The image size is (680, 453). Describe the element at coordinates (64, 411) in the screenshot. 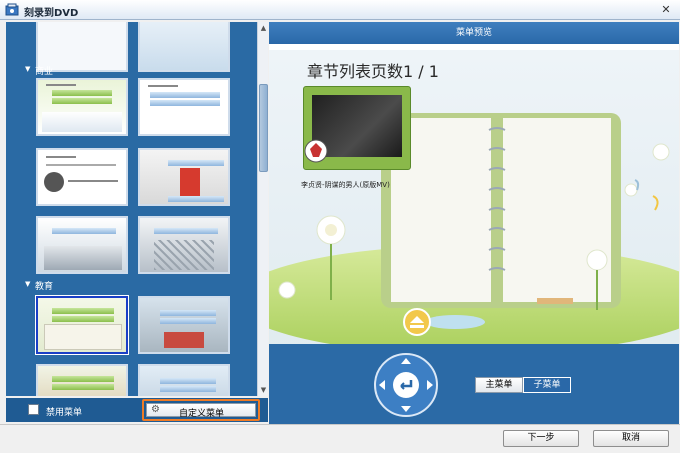

I see `disable-menu-label: 禁用菜单` at that location.